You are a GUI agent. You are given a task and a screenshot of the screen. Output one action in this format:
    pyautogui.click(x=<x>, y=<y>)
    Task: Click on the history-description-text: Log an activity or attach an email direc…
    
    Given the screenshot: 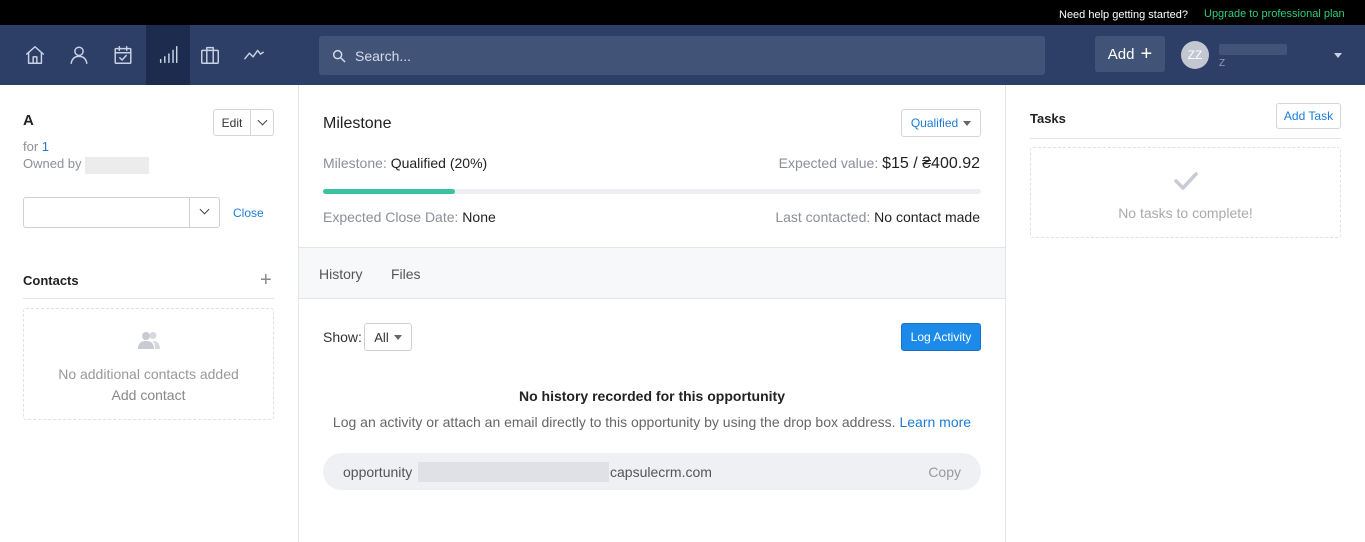 What is the action you would take?
    pyautogui.click(x=614, y=422)
    